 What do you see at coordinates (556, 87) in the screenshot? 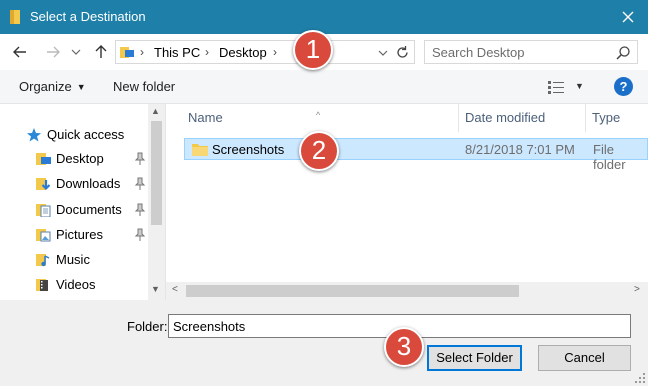
I see `view-options-icon` at bounding box center [556, 87].